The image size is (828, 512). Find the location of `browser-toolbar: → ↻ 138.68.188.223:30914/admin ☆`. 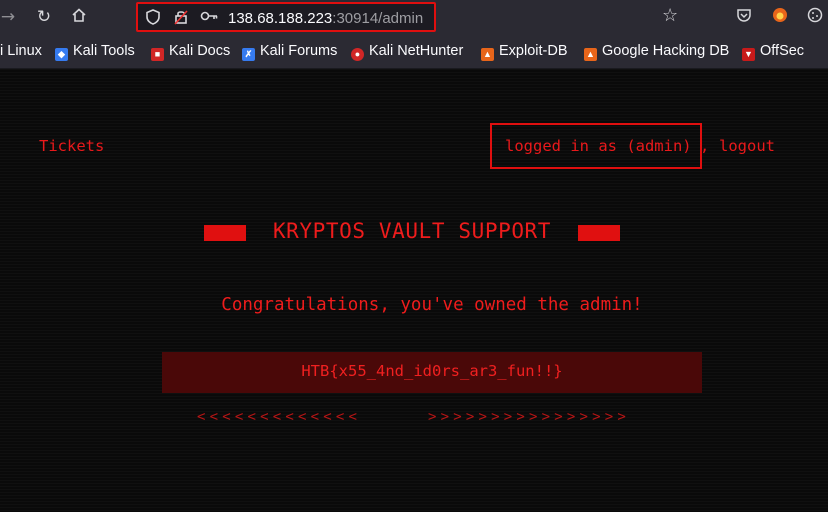

browser-toolbar: → ↻ 138.68.188.223:30914/admin ☆ is located at coordinates (414, 17).